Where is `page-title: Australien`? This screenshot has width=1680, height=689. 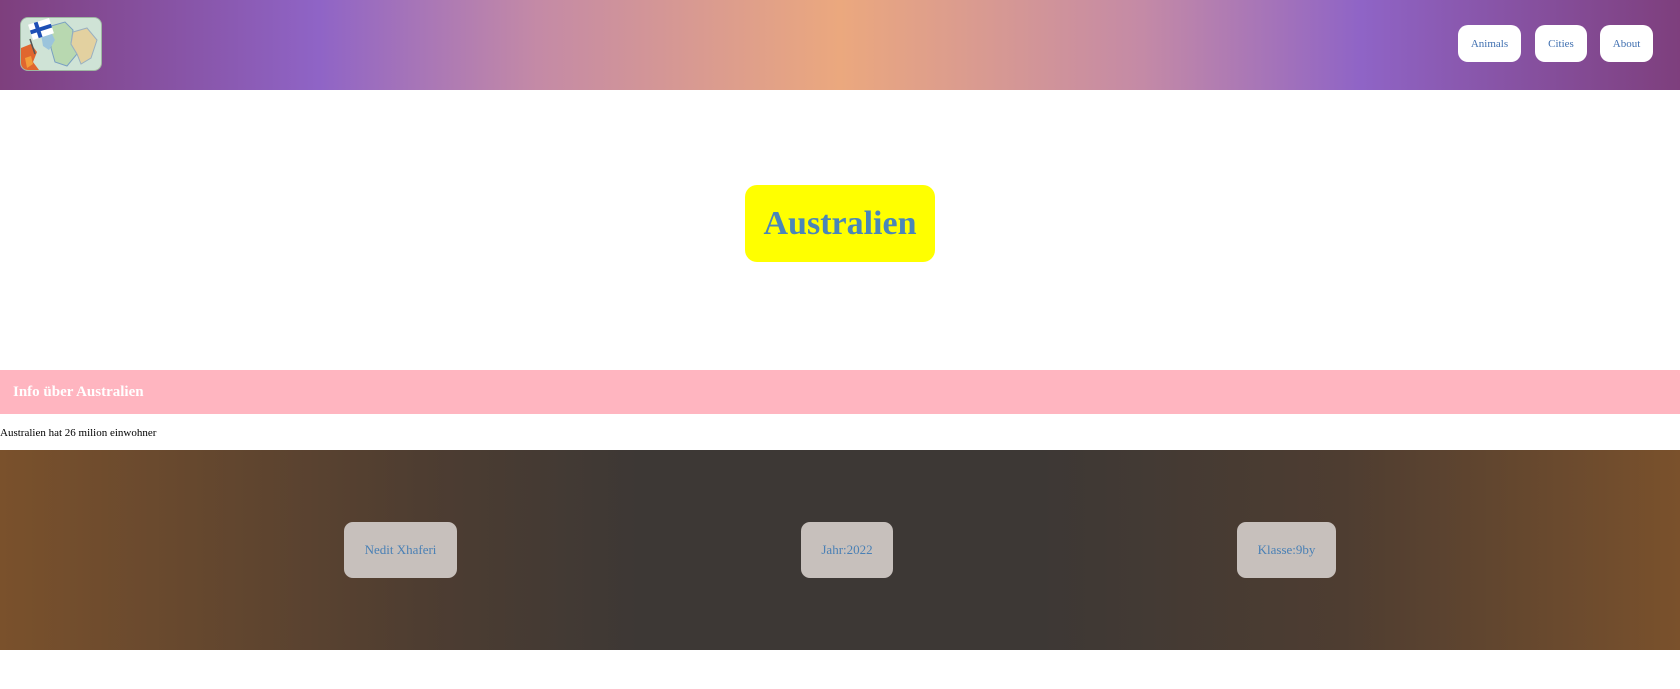 page-title: Australien is located at coordinates (840, 223).